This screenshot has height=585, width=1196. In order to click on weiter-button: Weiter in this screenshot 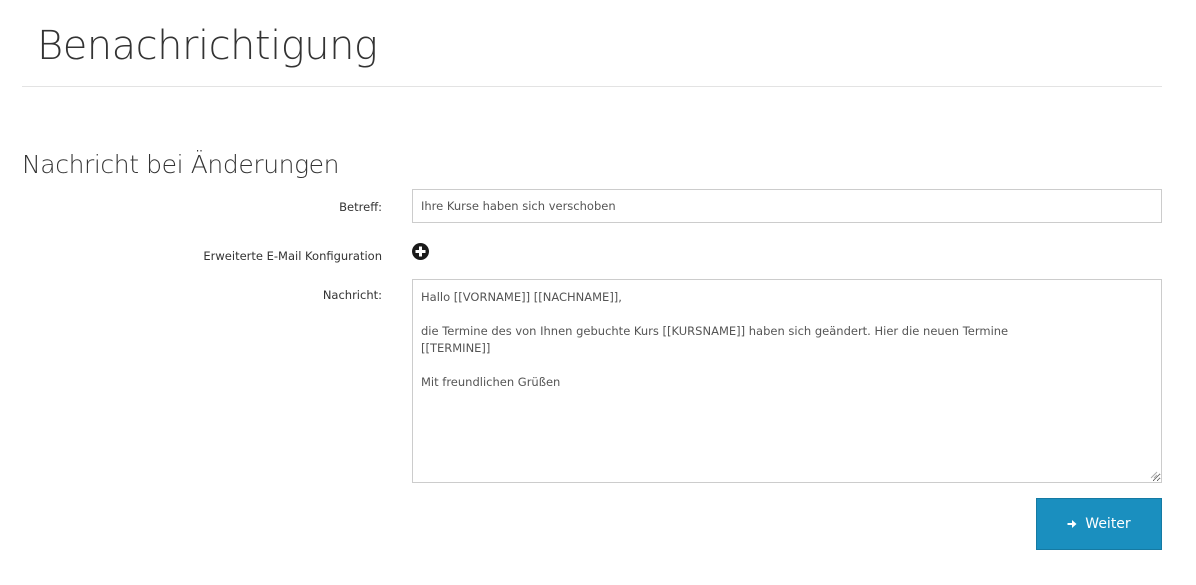, I will do `click(1099, 524)`.